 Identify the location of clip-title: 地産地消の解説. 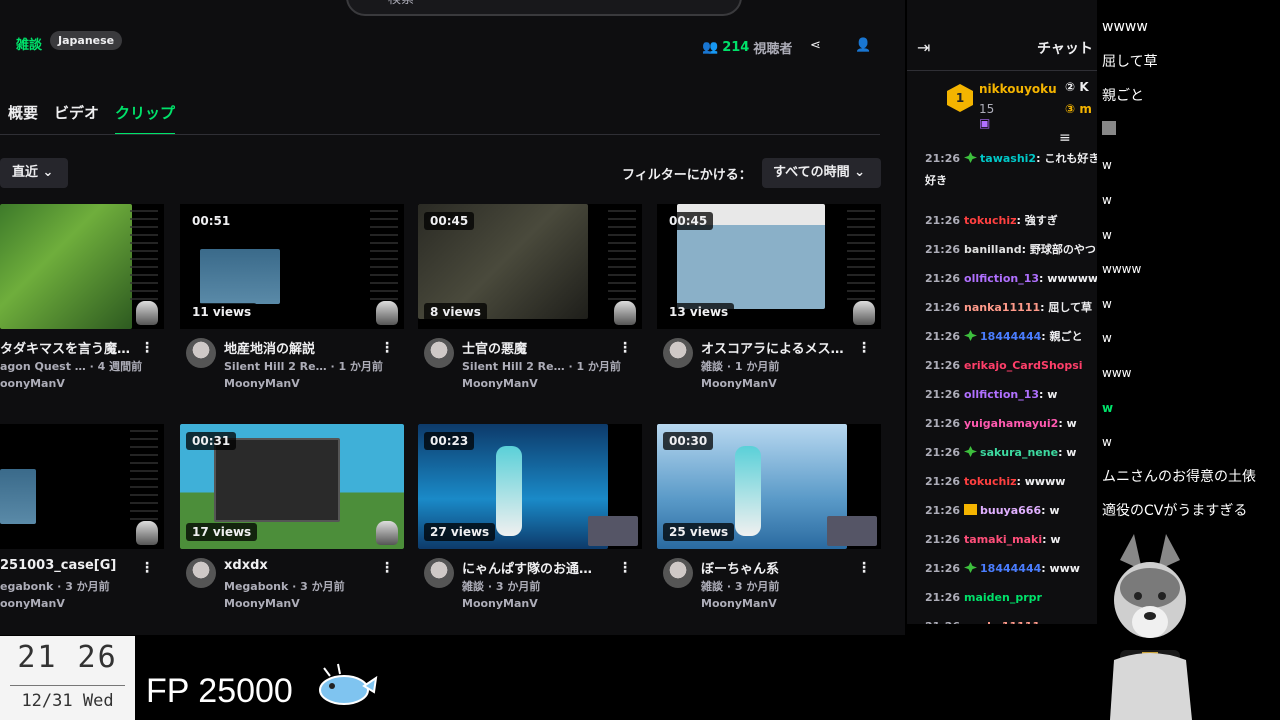
(304, 347).